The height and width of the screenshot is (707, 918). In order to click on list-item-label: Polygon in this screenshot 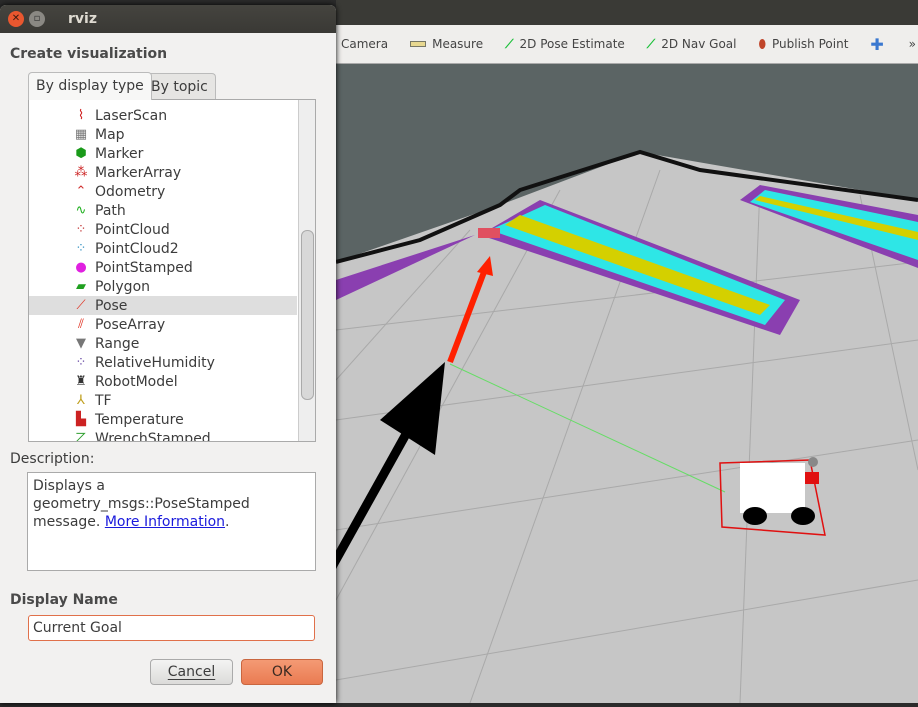, I will do `click(123, 286)`.